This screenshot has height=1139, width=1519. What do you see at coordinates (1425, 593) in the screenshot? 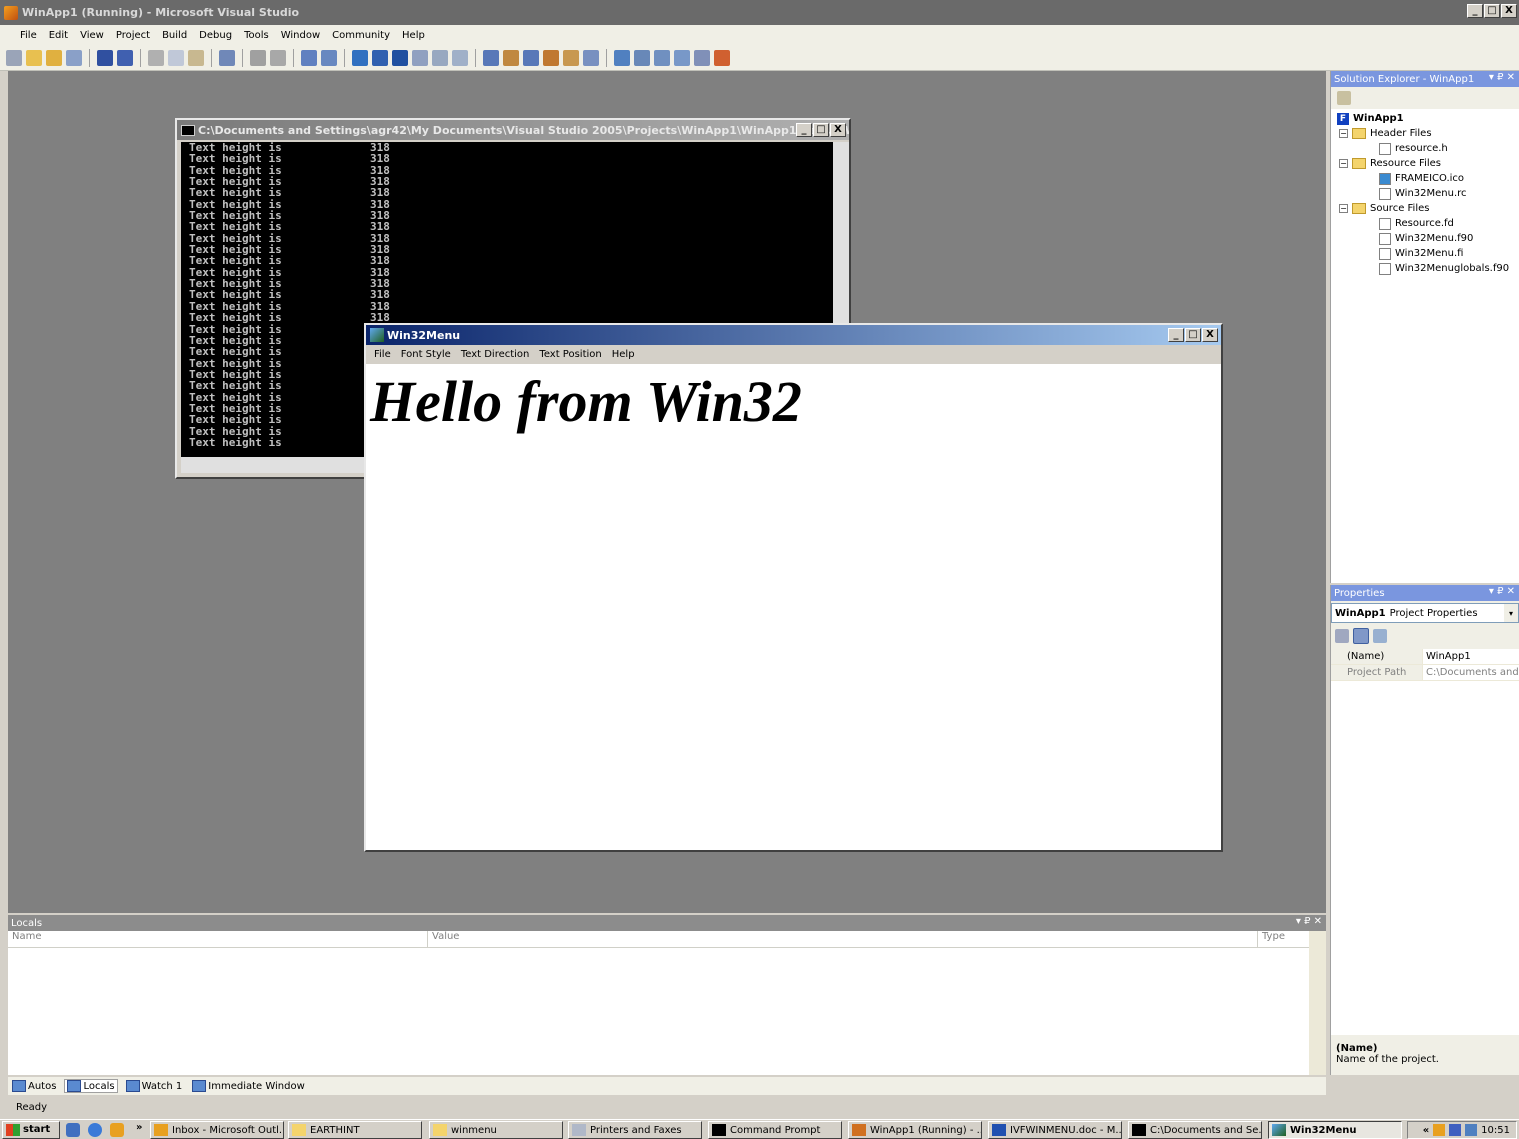
I see `properties-caption: Properties ▾ ₽ ✕` at bounding box center [1425, 593].